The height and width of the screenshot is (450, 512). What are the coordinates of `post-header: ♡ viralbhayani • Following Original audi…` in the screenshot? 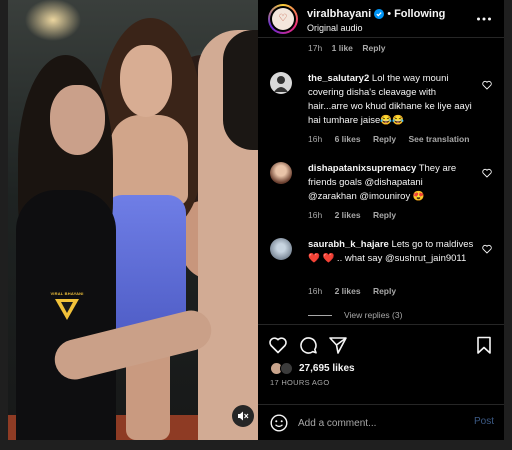 It's located at (381, 19).